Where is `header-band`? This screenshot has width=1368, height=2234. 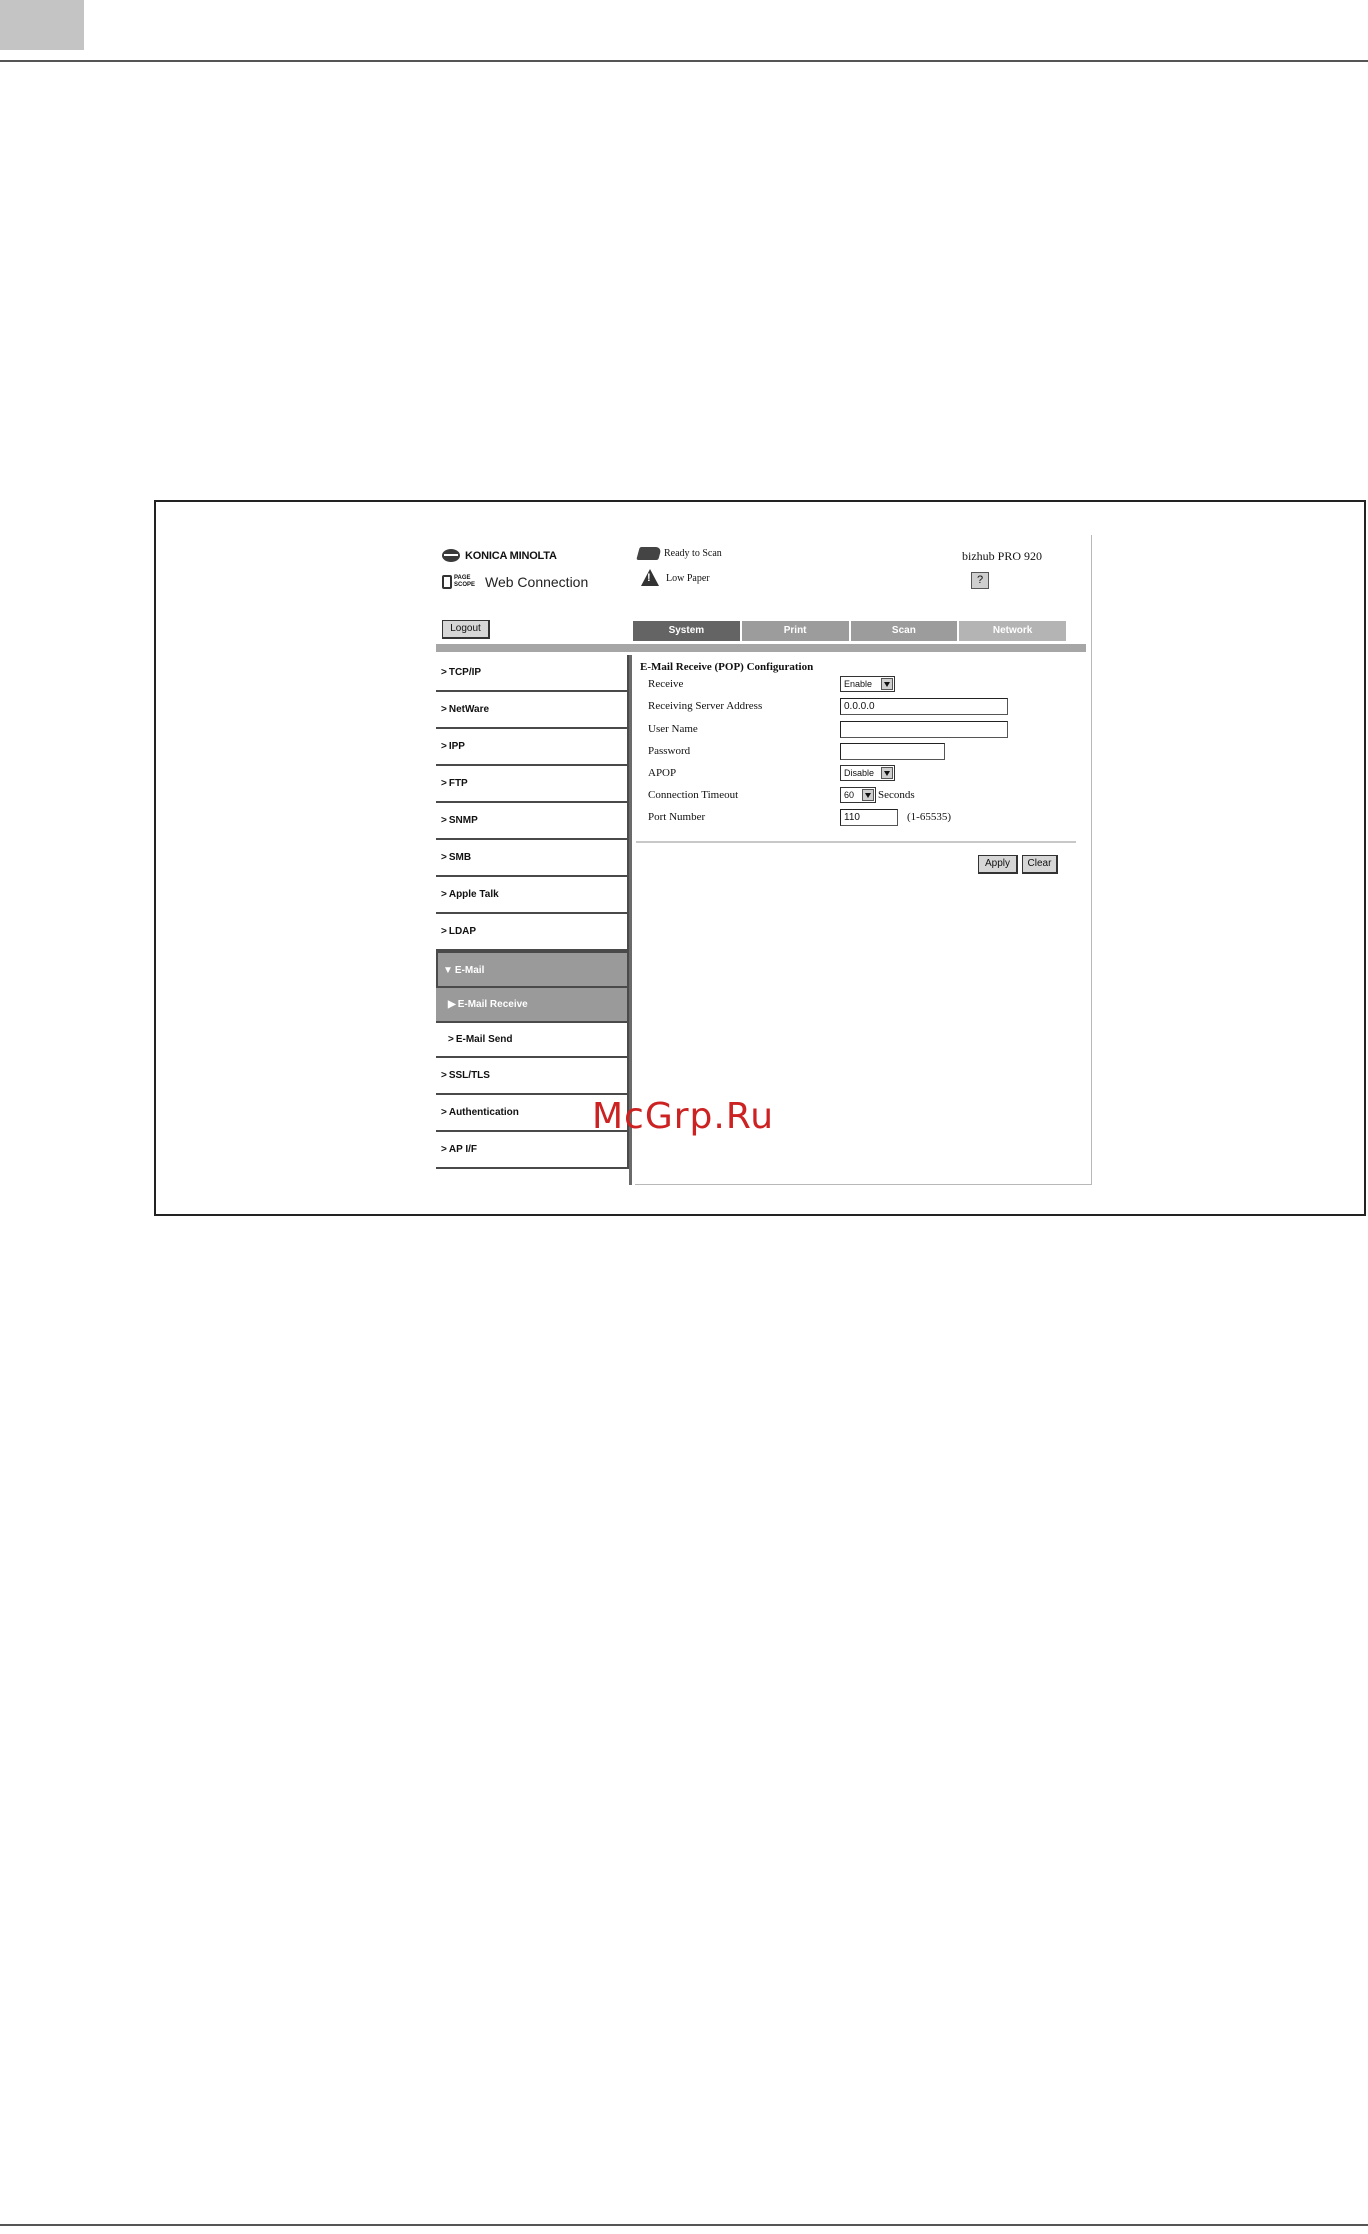
header-band is located at coordinates (761, 648).